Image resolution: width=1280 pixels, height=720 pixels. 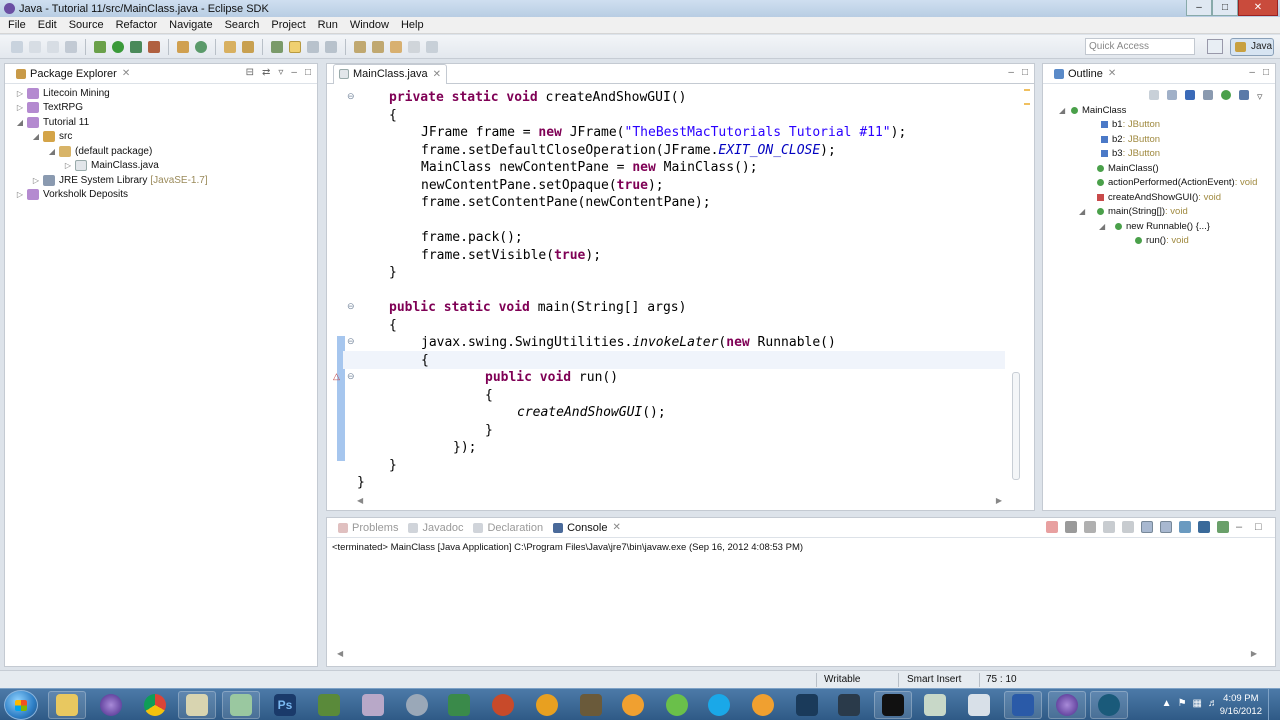 I want to click on debug-icon, so click(x=100, y=46).